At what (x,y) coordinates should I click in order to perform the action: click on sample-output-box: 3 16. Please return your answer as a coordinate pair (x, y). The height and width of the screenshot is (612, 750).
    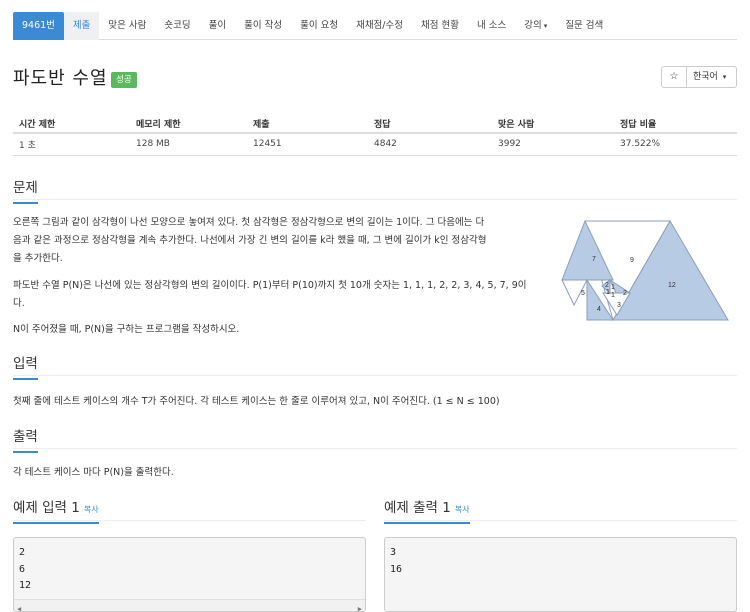
    Looking at the image, I should click on (560, 574).